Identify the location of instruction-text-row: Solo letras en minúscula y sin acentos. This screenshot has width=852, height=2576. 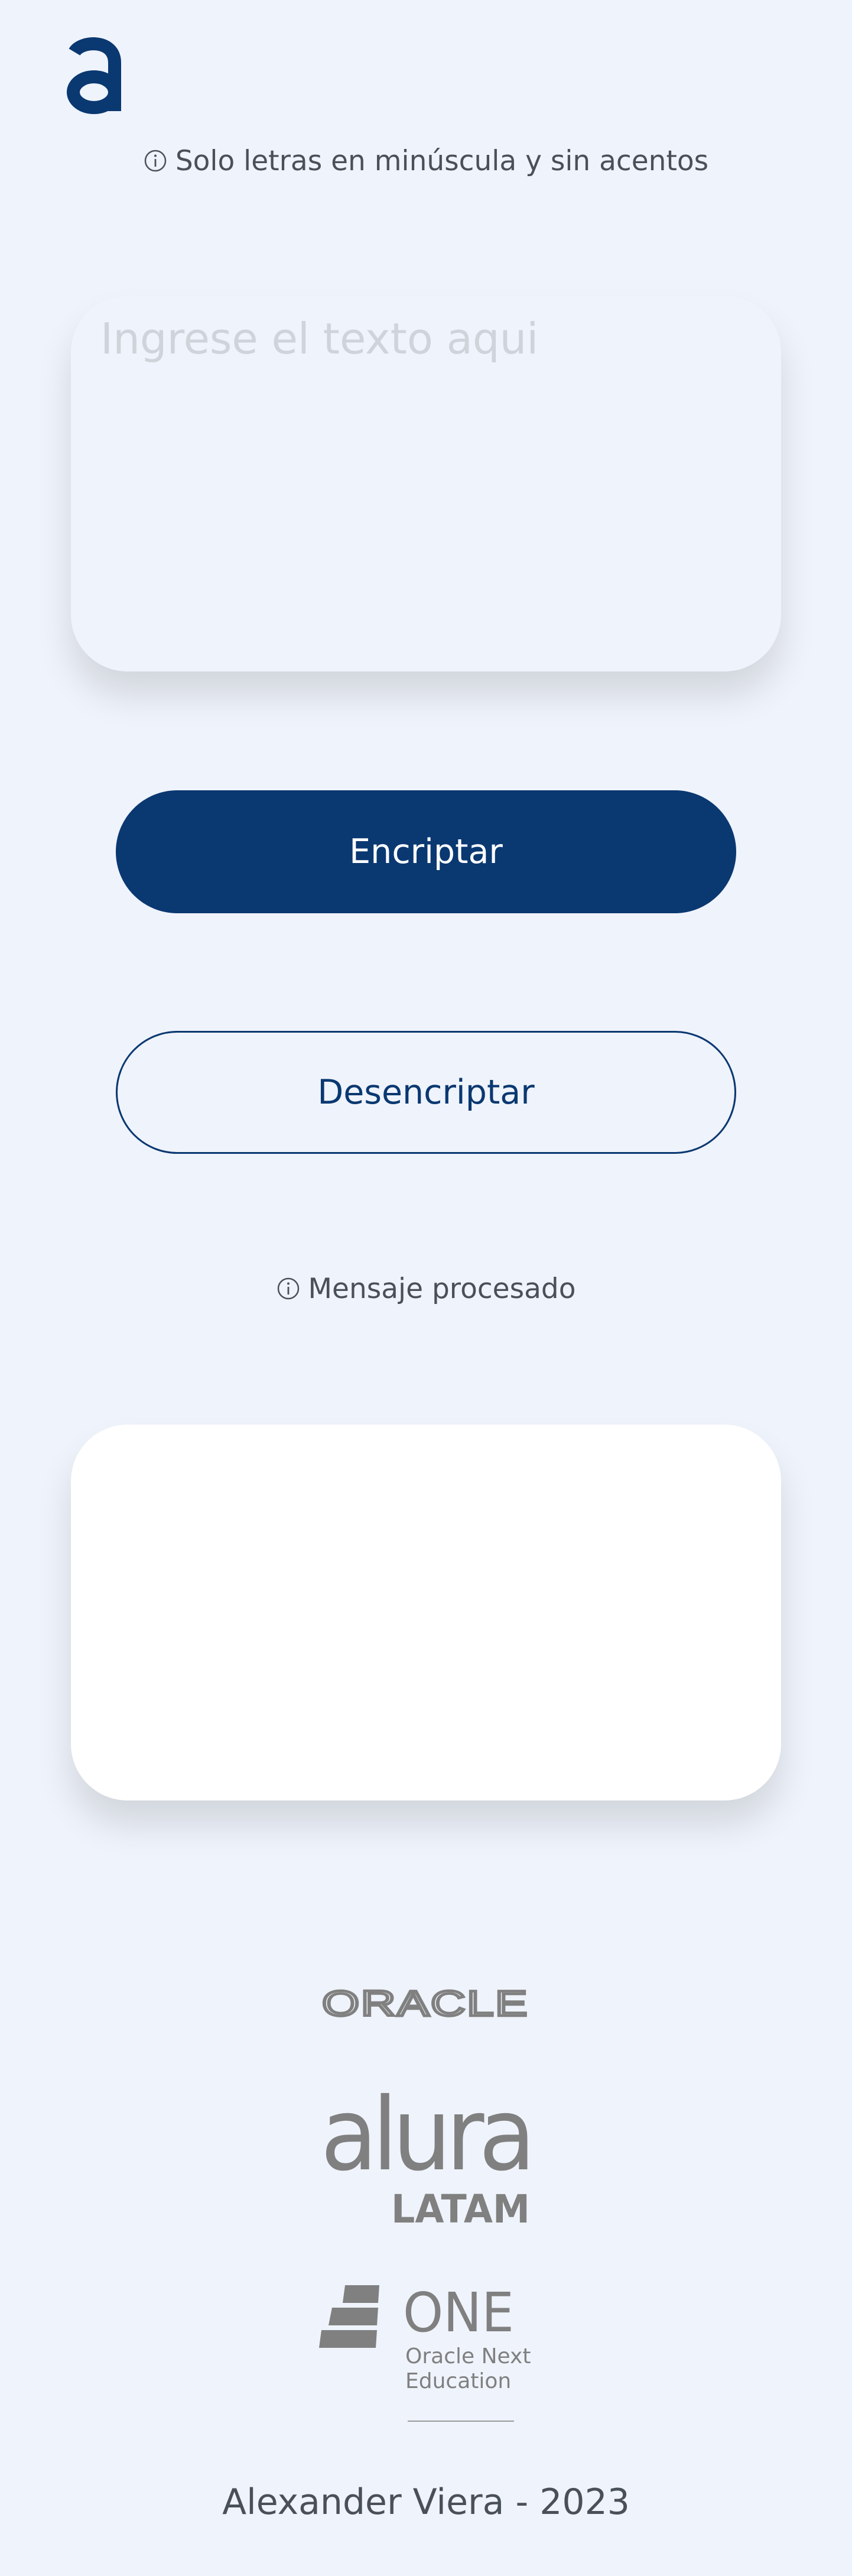
(426, 160).